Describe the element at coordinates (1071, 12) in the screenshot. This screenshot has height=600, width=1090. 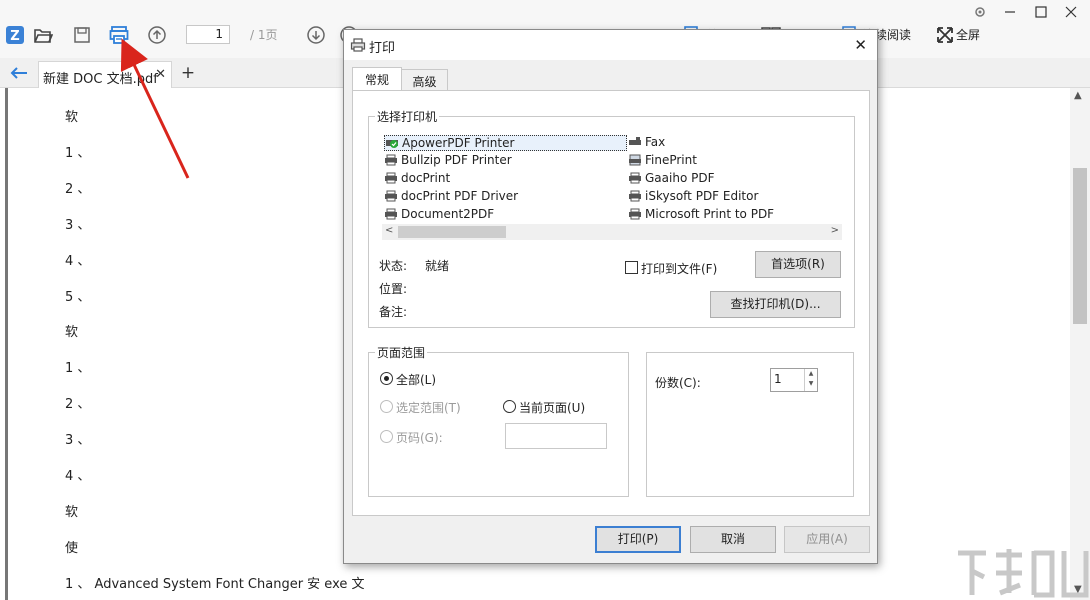
I see `close-window-icon` at that location.